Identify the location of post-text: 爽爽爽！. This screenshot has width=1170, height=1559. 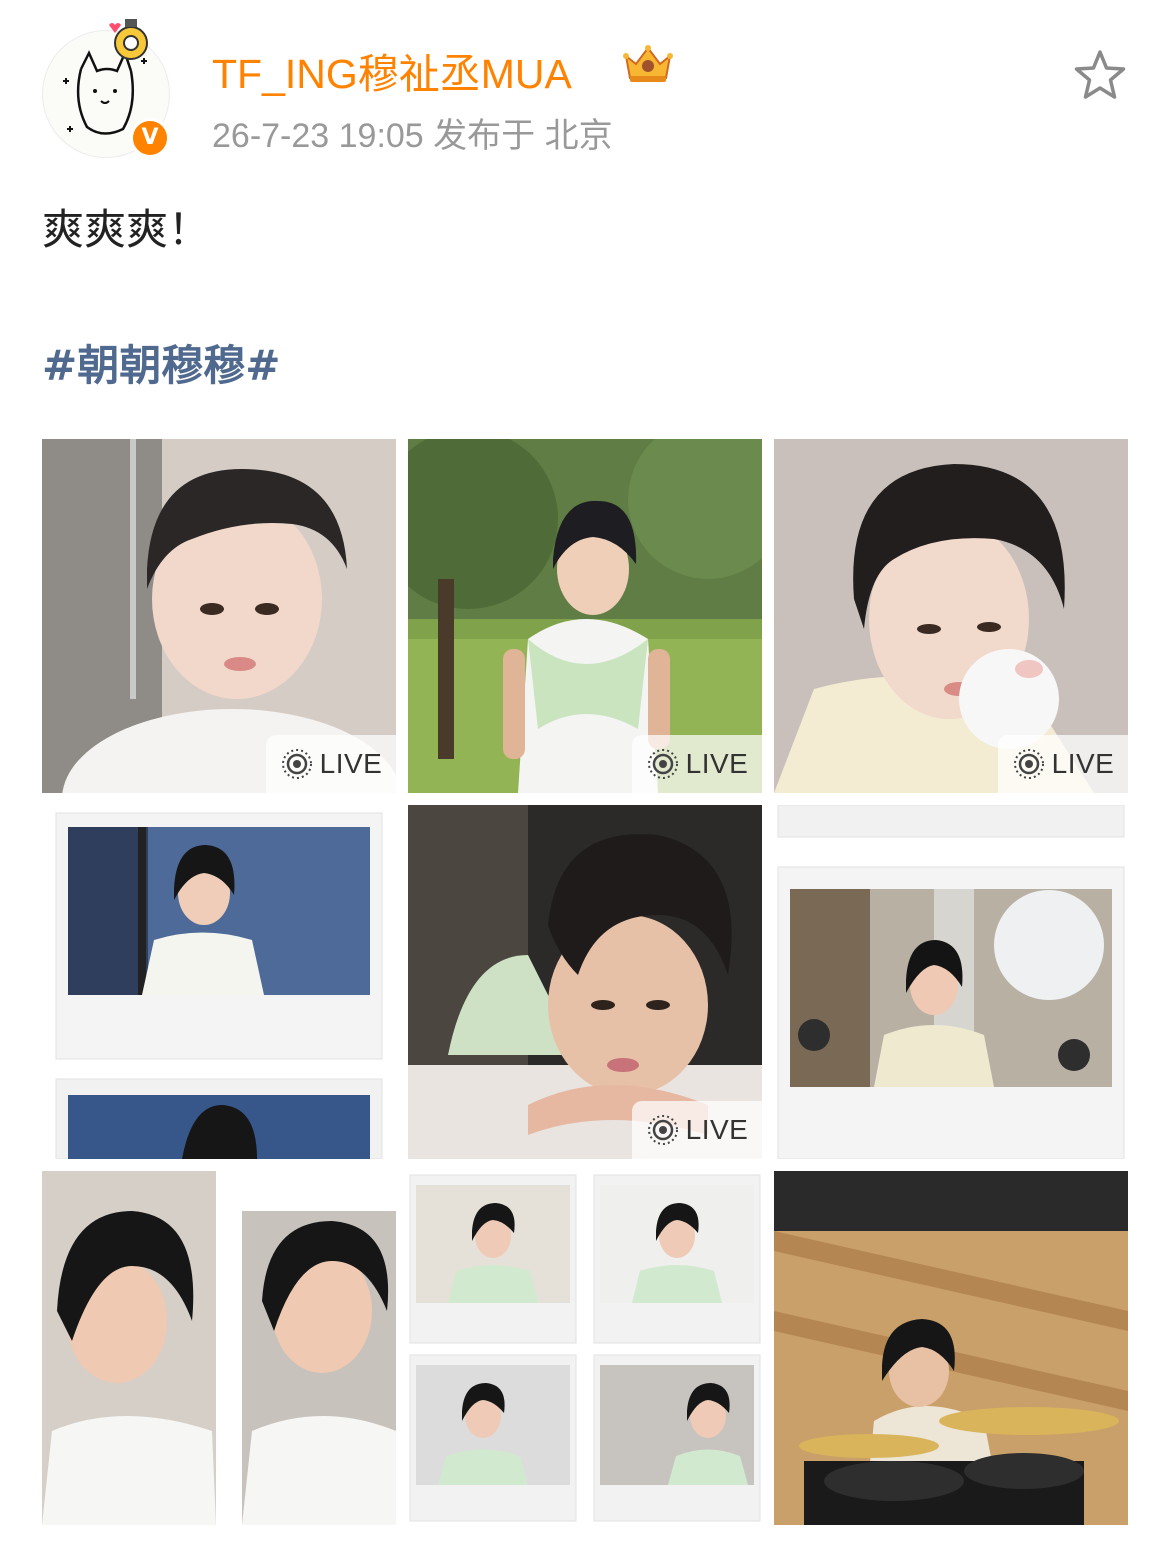
(126, 229).